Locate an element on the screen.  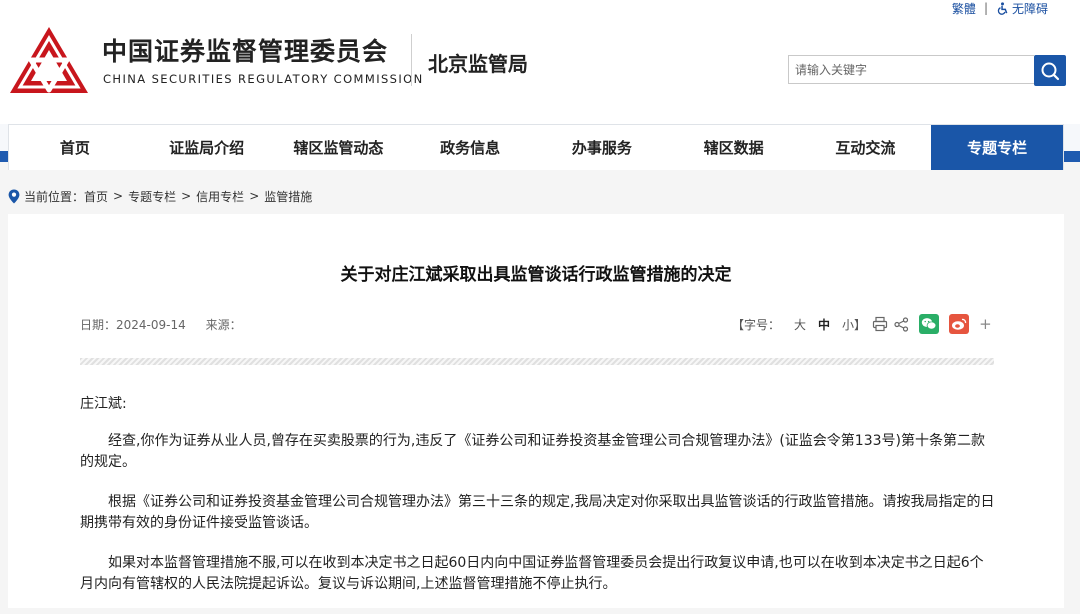
article-tools: 【字号： 大 中 小】 + is located at coordinates (862, 324).